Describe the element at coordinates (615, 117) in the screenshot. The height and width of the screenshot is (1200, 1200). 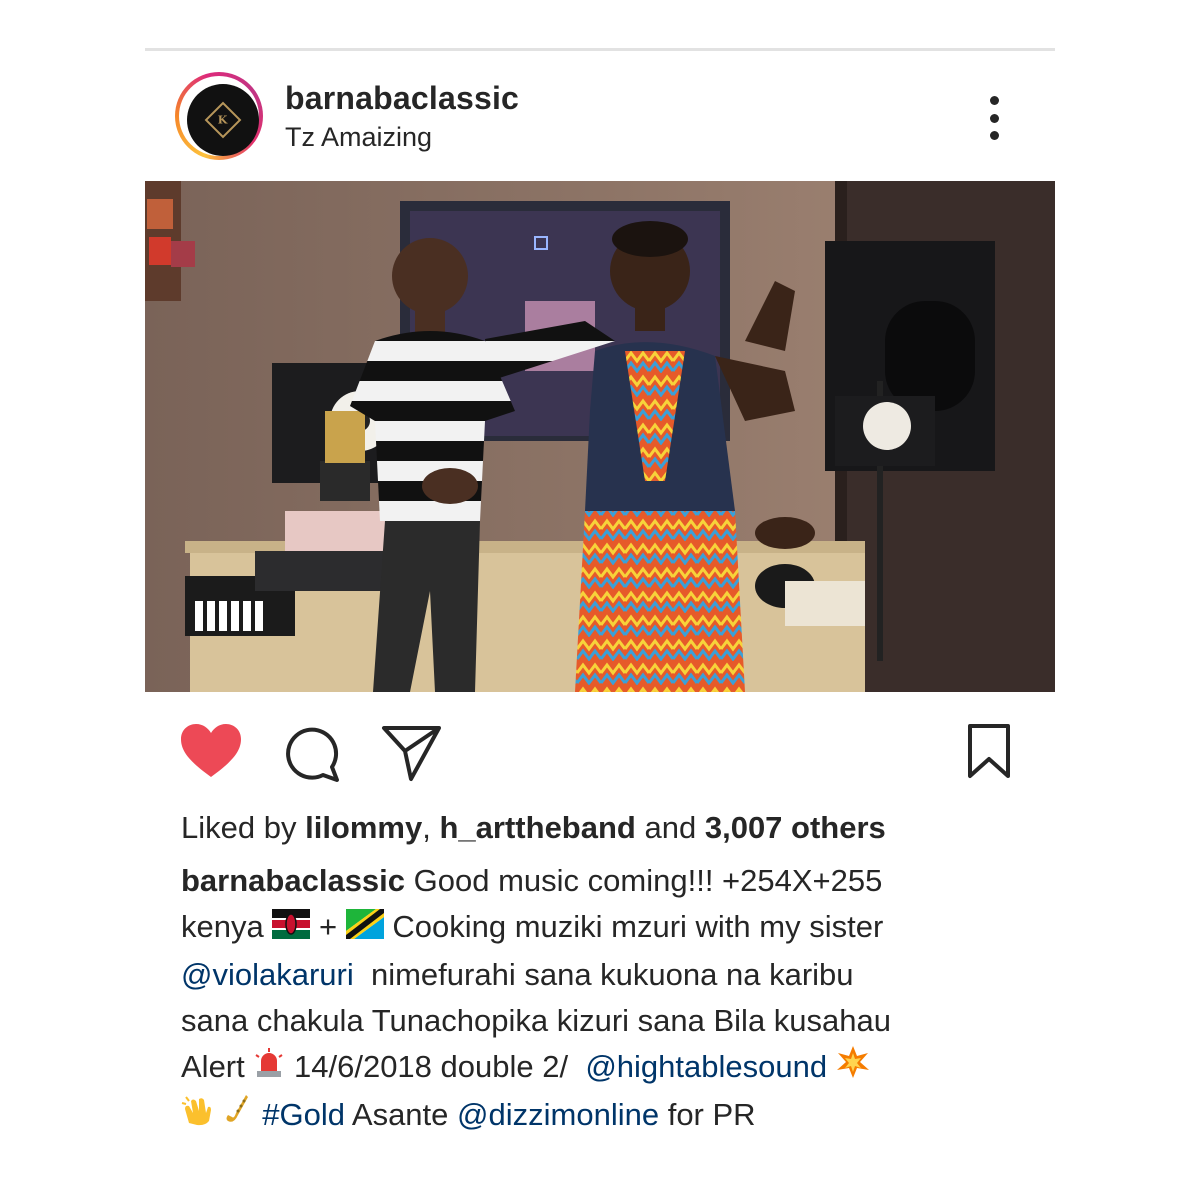
I see `post-header: K barnabaclassic Tz Amaizing` at that location.